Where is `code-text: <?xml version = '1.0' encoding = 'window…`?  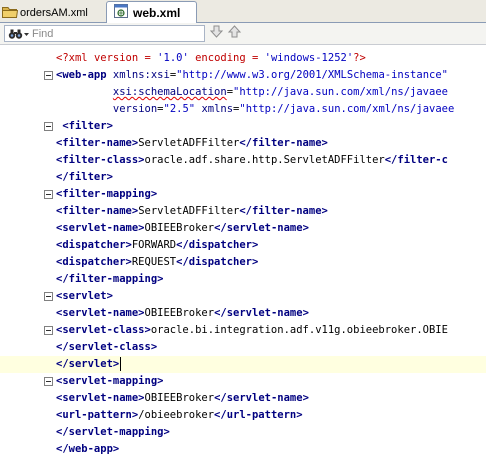
code-text: <?xml version = '1.0' encoding = 'window… is located at coordinates (211, 58).